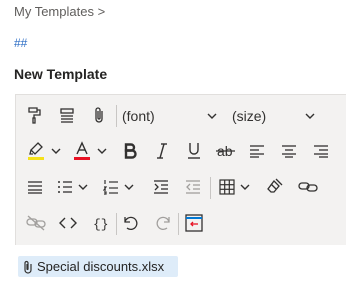 The height and width of the screenshot is (295, 356). I want to click on bullets-dropdown, so click(83, 187).